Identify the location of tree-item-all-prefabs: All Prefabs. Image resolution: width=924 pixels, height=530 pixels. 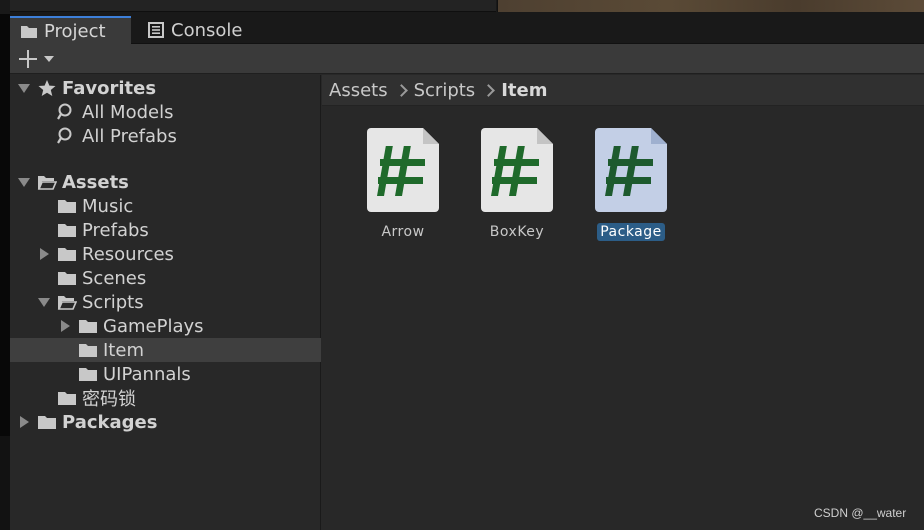
(165, 136).